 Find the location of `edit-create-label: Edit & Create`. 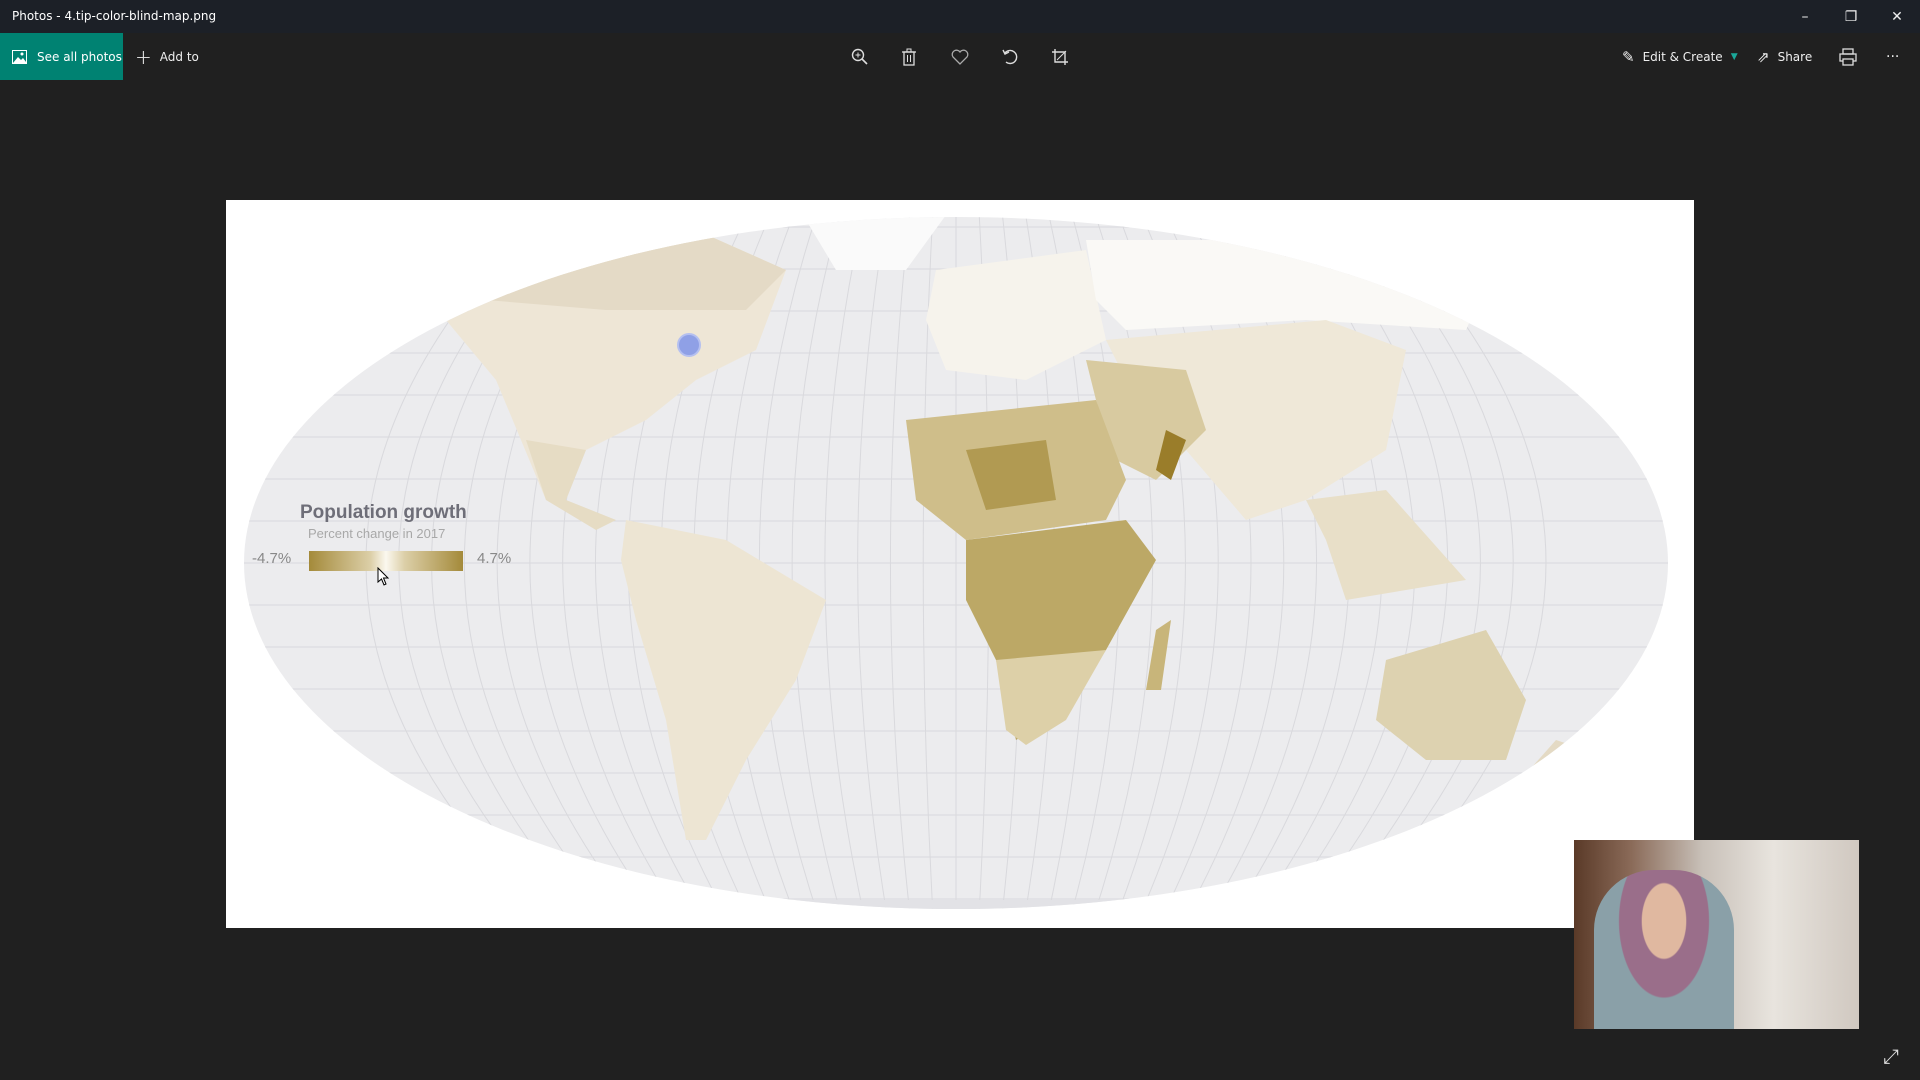

edit-create-label: Edit & Create is located at coordinates (1682, 56).